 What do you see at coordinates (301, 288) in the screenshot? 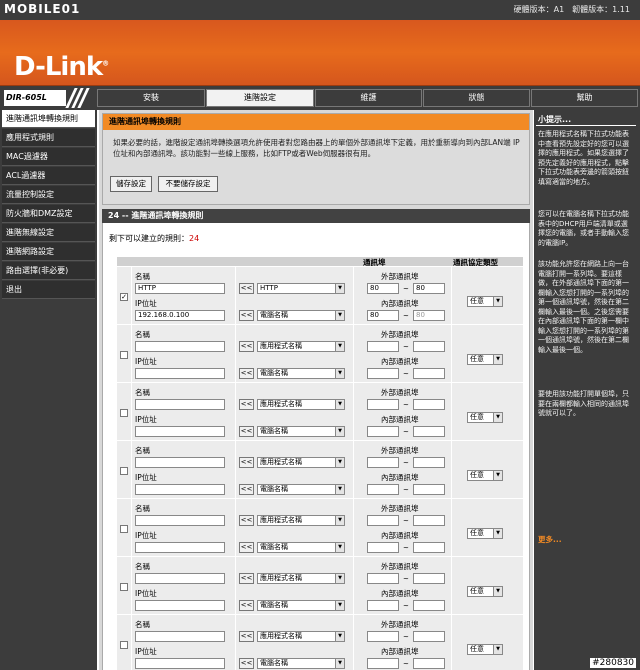
I see `application-select: HTTP ▼` at bounding box center [301, 288].